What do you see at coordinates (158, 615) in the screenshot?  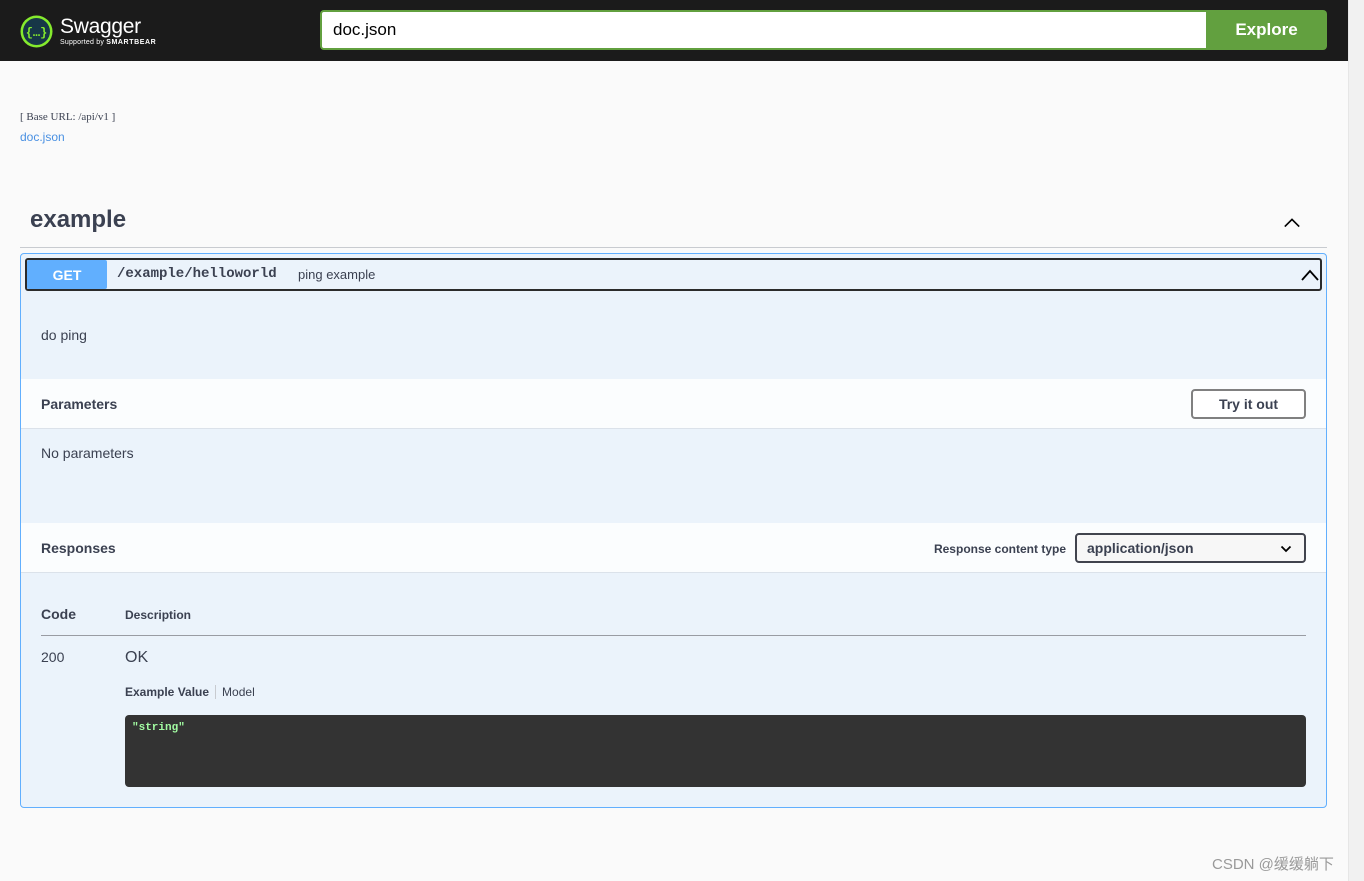 I see `column-header-description: Description` at bounding box center [158, 615].